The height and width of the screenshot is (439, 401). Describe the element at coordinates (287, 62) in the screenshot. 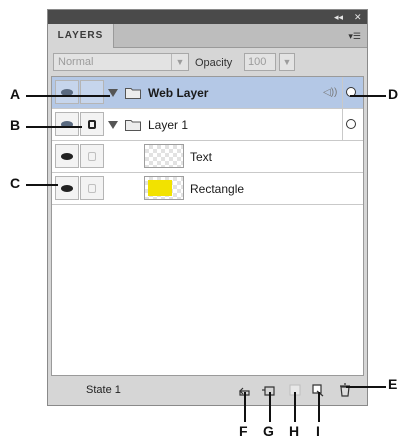

I see `opacity-dropdown-button: ▼` at that location.